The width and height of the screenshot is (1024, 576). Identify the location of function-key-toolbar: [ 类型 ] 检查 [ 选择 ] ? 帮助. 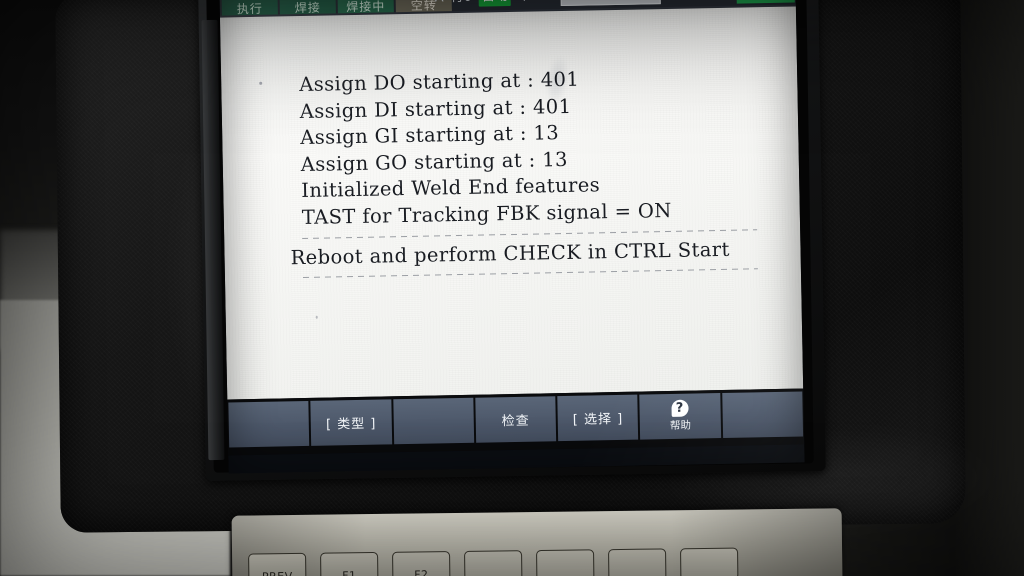
(516, 422).